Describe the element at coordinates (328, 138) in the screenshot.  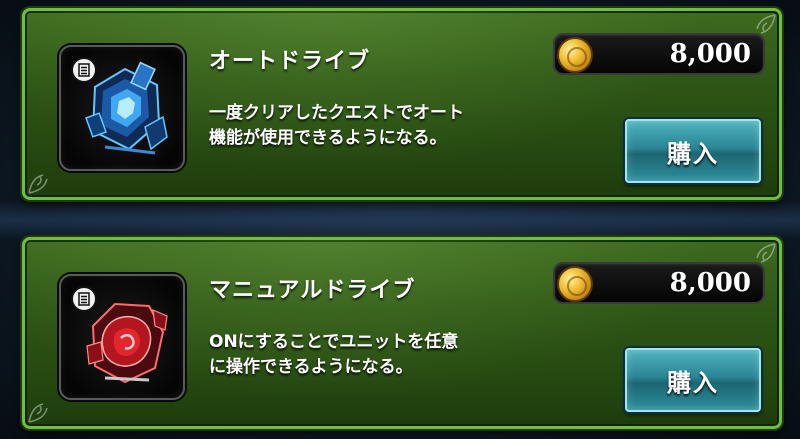
I see `description-line: 機能が使用できるようになる。` at that location.